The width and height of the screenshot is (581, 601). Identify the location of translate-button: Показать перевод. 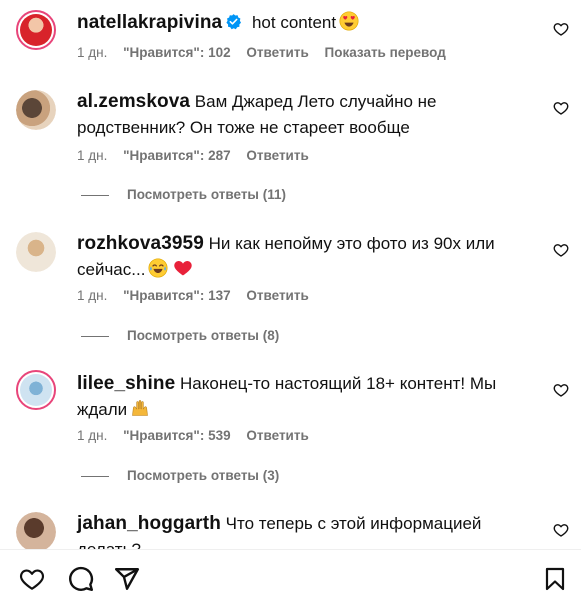
(385, 52).